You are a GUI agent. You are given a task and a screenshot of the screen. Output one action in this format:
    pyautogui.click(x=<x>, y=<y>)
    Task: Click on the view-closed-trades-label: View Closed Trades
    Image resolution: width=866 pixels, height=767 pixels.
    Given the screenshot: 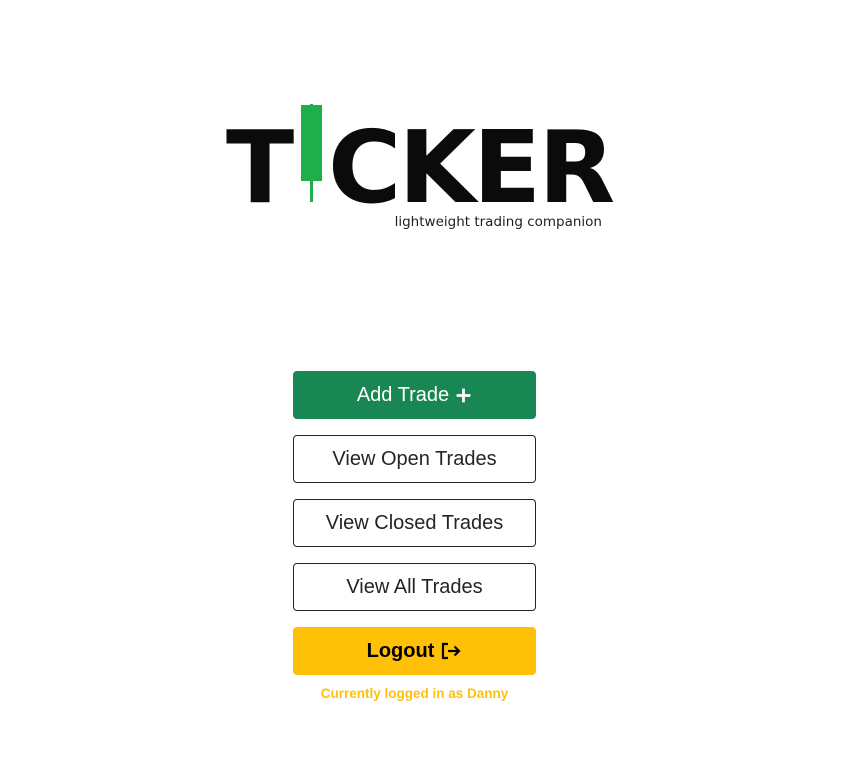 What is the action you would take?
    pyautogui.click(x=414, y=522)
    